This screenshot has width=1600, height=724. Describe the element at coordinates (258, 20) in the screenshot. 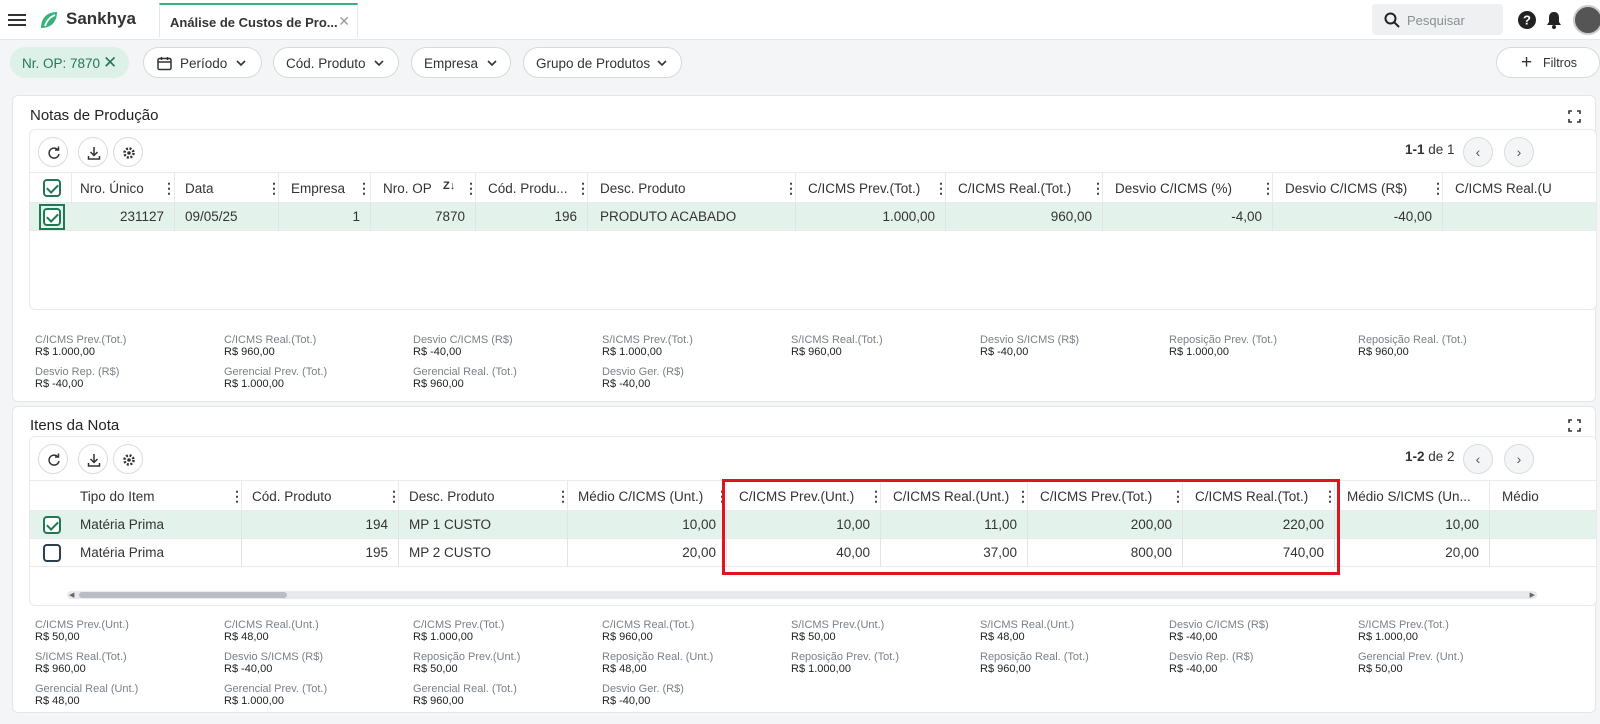

I see `tab-analise-custos: Análise de Custos de Pro... ✕` at that location.